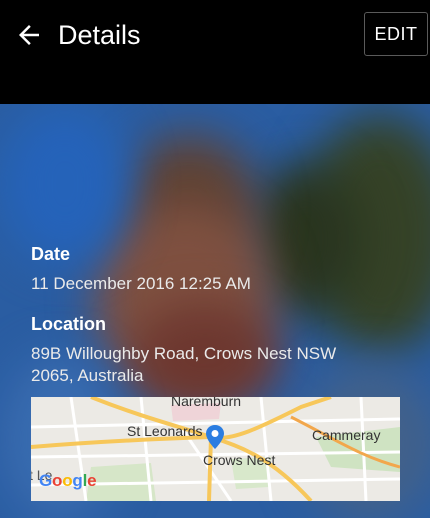  Describe the element at coordinates (346, 435) in the screenshot. I see `map-label-cammeray: Cammeray` at that location.